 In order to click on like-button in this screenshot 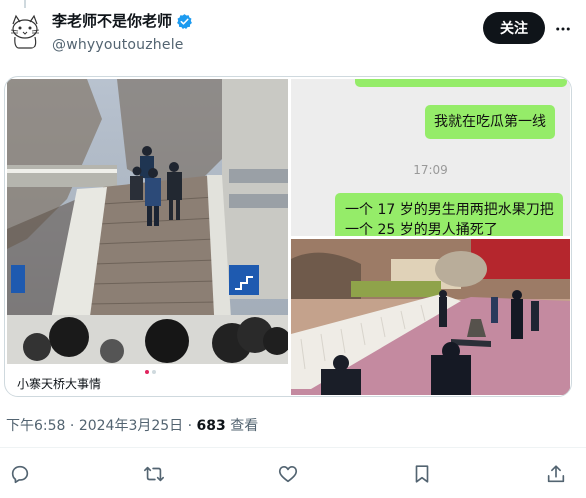, I will do `click(288, 474)`.